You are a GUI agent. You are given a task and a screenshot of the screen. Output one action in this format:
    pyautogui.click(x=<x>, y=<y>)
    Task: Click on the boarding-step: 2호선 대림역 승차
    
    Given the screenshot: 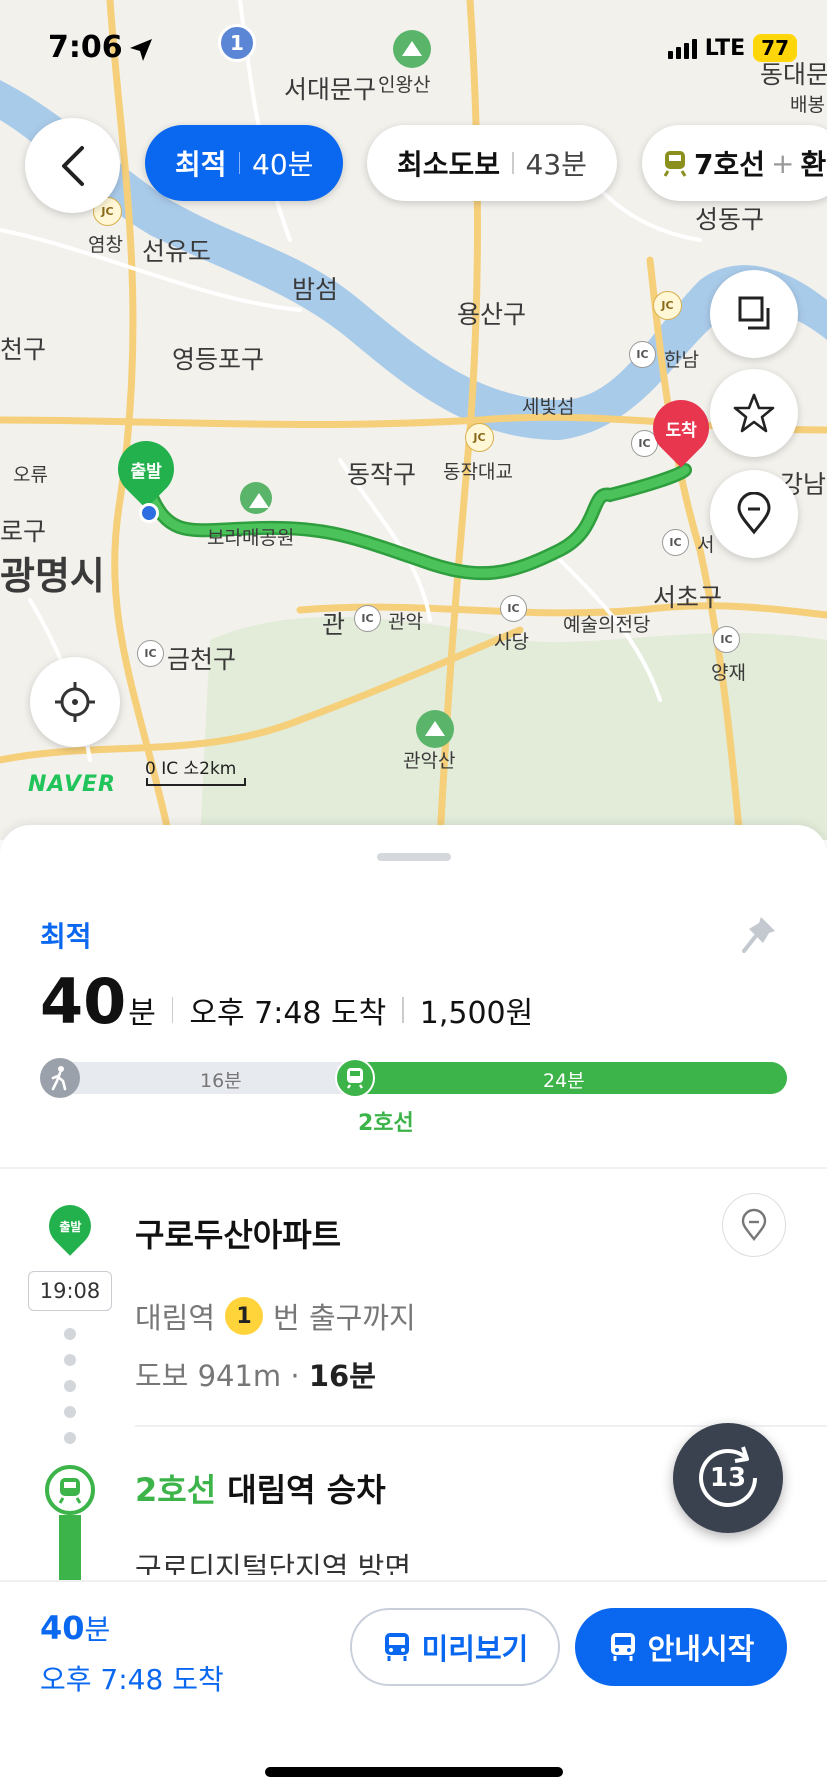 What is the action you would take?
    pyautogui.click(x=260, y=1488)
    